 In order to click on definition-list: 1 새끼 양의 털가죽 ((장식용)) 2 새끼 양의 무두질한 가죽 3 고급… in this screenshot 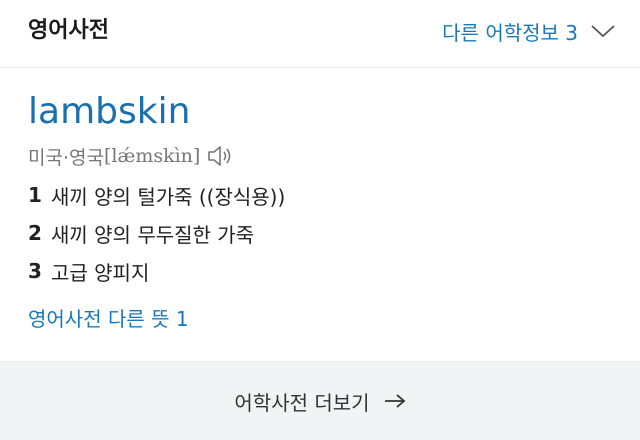, I will do `click(156, 233)`.